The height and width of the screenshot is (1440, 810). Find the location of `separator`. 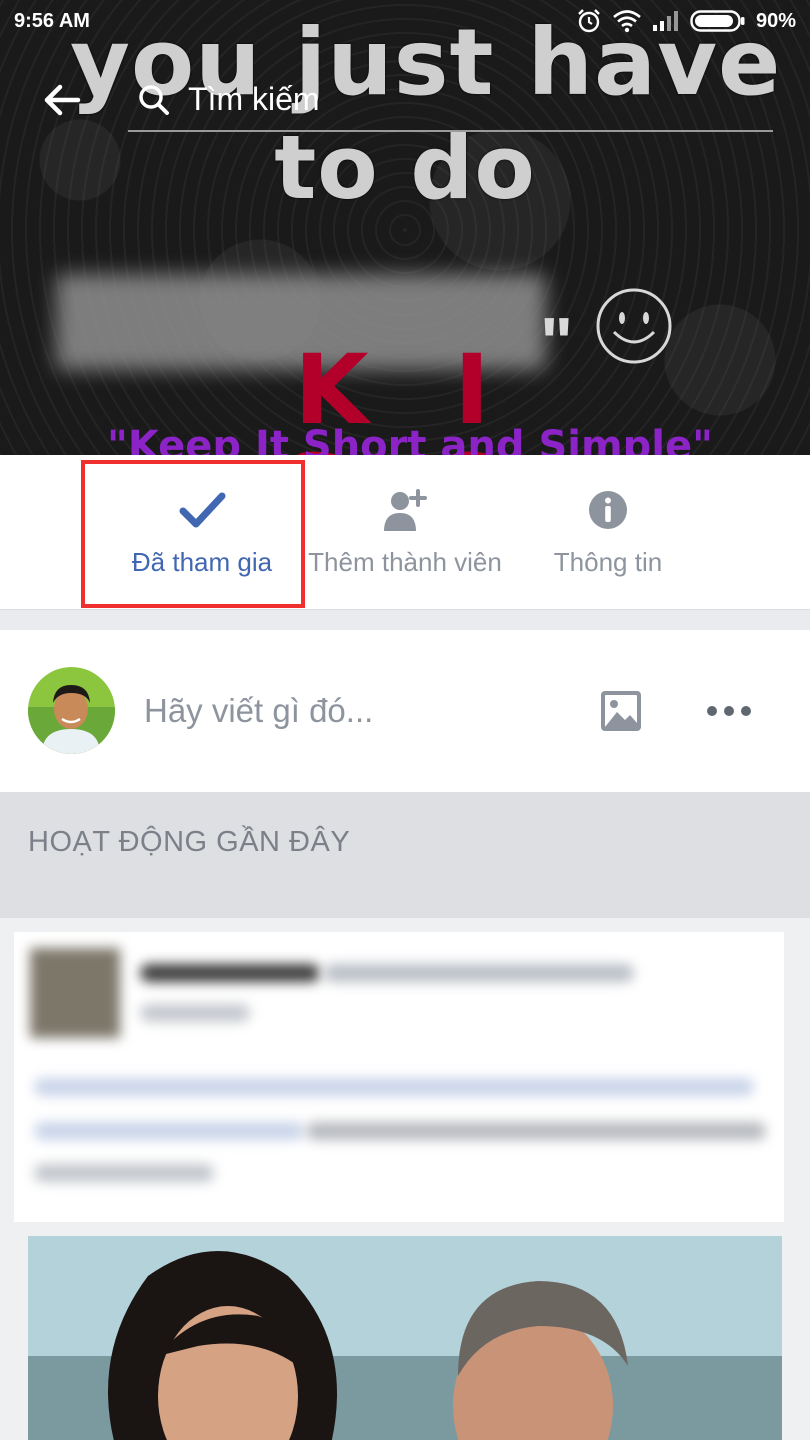

separator is located at coordinates (405, 620).